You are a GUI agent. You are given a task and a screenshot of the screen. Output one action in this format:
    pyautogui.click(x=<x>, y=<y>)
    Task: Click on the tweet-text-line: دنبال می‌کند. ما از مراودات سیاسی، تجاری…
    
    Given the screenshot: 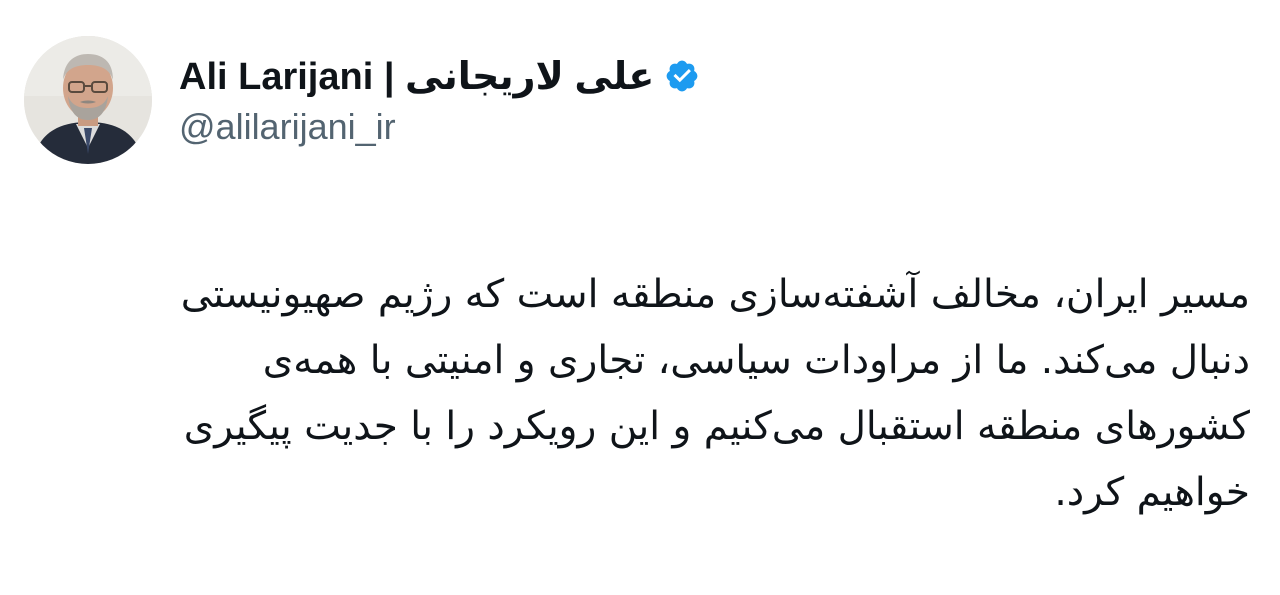 What is the action you would take?
    pyautogui.click(x=756, y=360)
    